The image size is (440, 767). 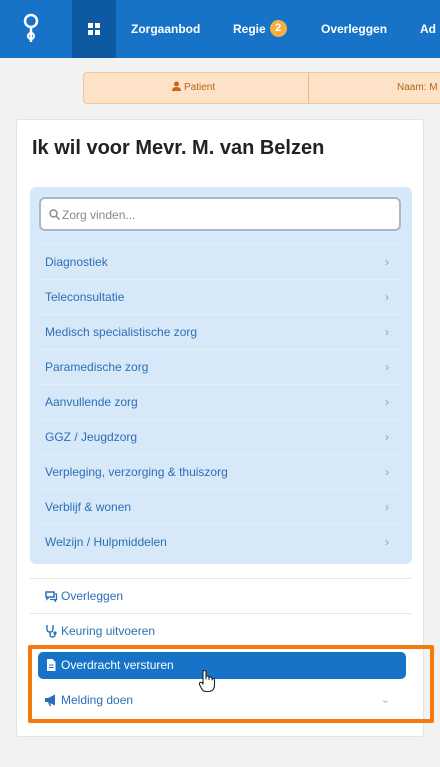 I want to click on top-navigation-bar: Zorgaanbod Regie 2 Overleggen Ad, so click(x=220, y=29).